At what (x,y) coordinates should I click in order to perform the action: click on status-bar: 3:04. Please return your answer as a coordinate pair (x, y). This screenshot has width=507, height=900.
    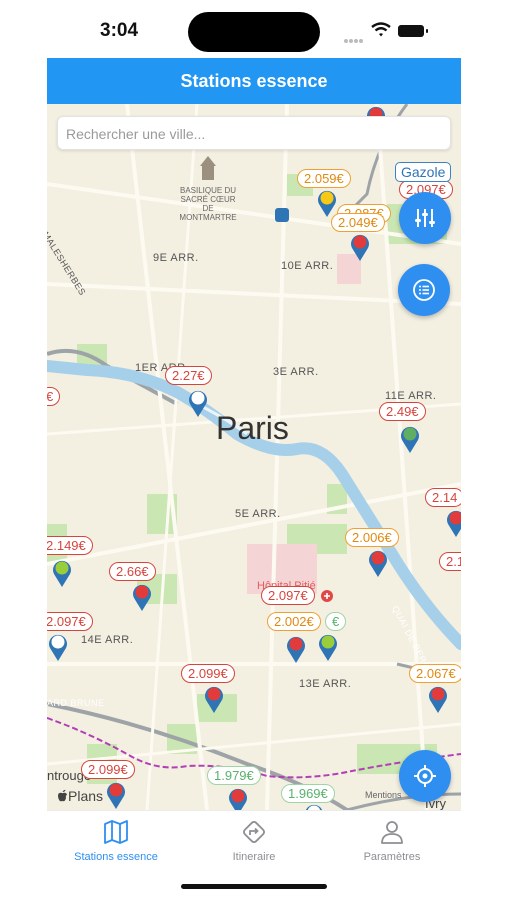
    Looking at the image, I should click on (253, 29).